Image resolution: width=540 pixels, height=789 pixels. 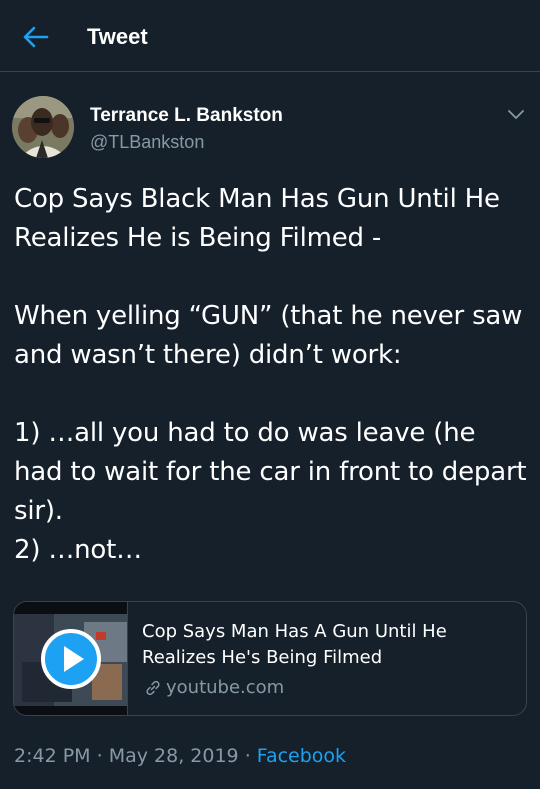 What do you see at coordinates (52, 756) in the screenshot?
I see `tweet-time: 2:42 PM` at bounding box center [52, 756].